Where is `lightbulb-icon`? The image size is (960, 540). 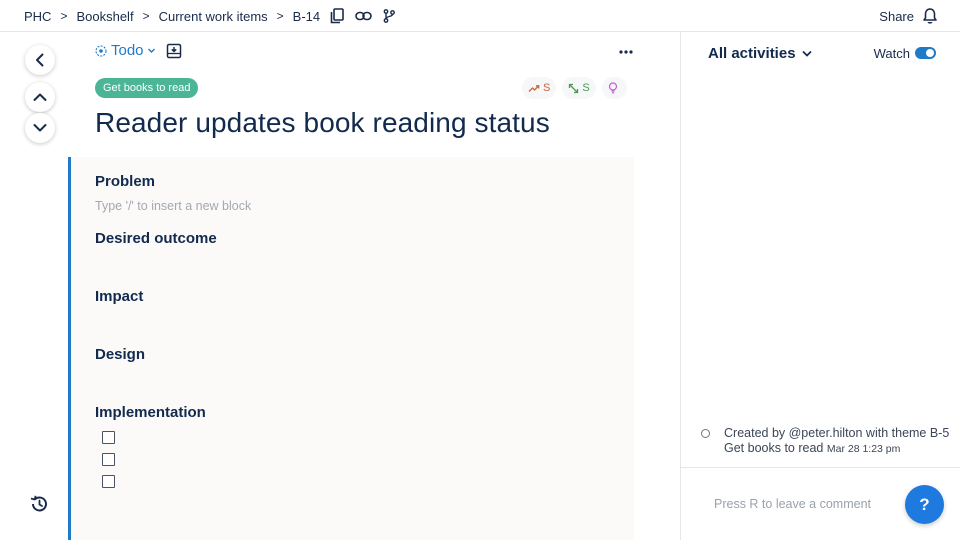 lightbulb-icon is located at coordinates (612, 88).